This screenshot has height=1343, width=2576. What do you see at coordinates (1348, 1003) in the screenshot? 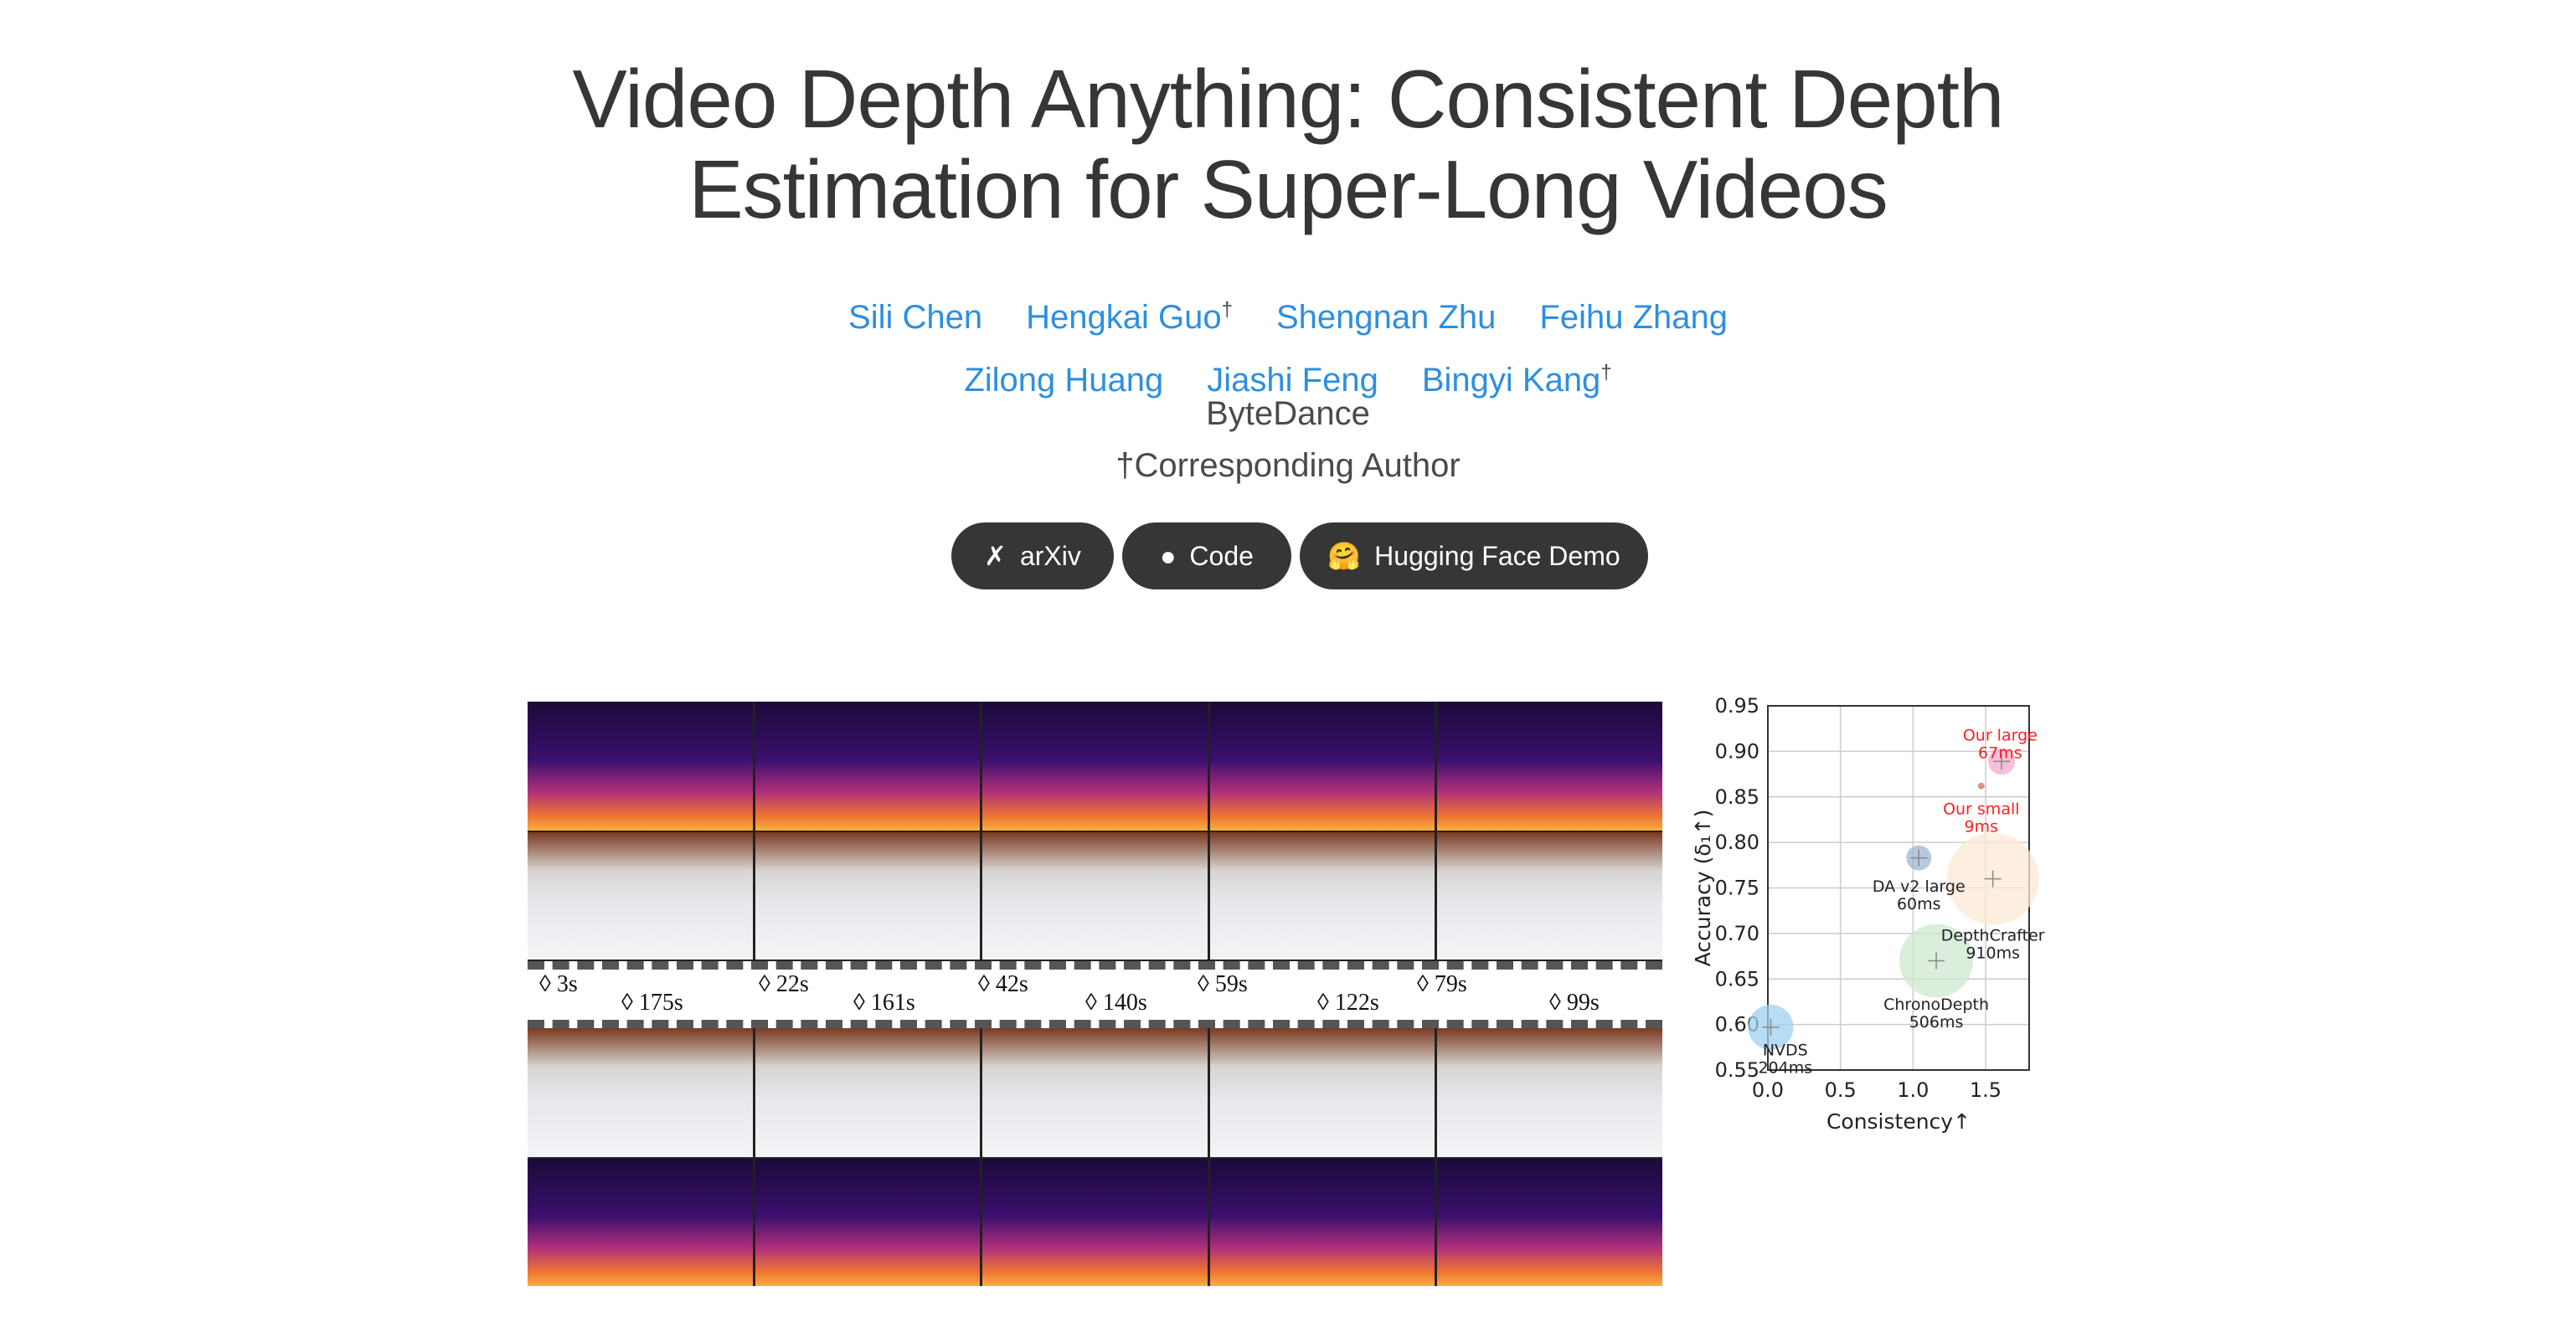
I see `timestamp-label: ◊ 122s` at bounding box center [1348, 1003].